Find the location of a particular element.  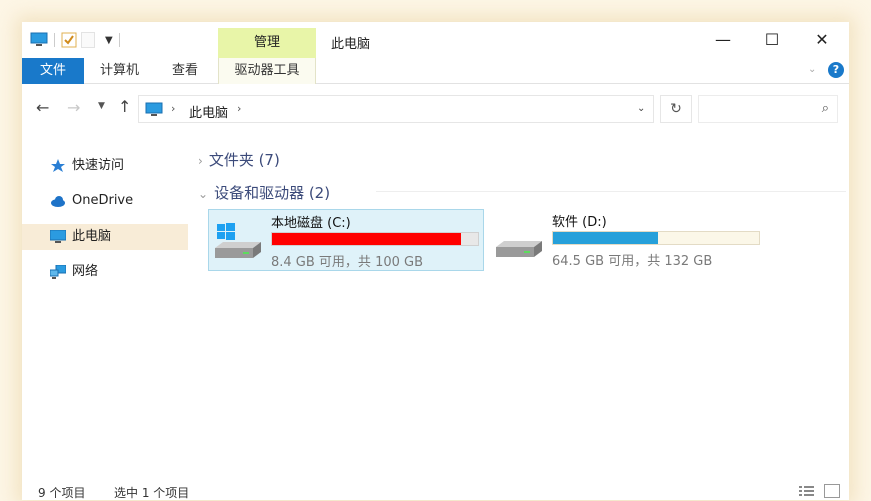

drive-name: 软件 (D:) is located at coordinates (579, 222).